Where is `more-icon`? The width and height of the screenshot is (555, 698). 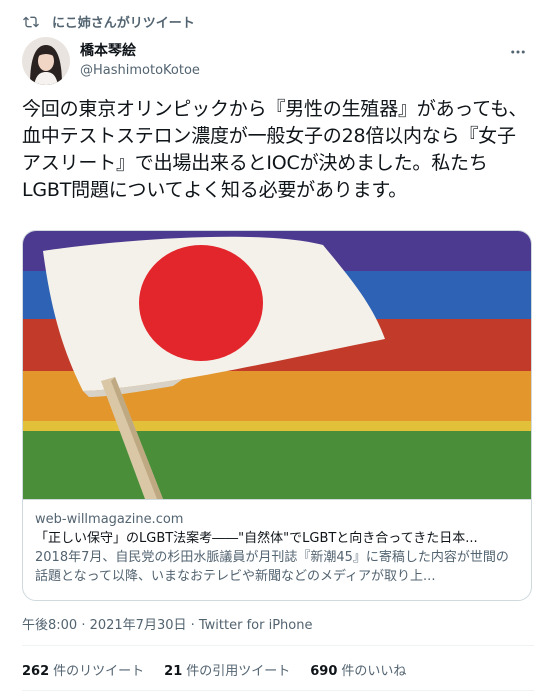 more-icon is located at coordinates (518, 52).